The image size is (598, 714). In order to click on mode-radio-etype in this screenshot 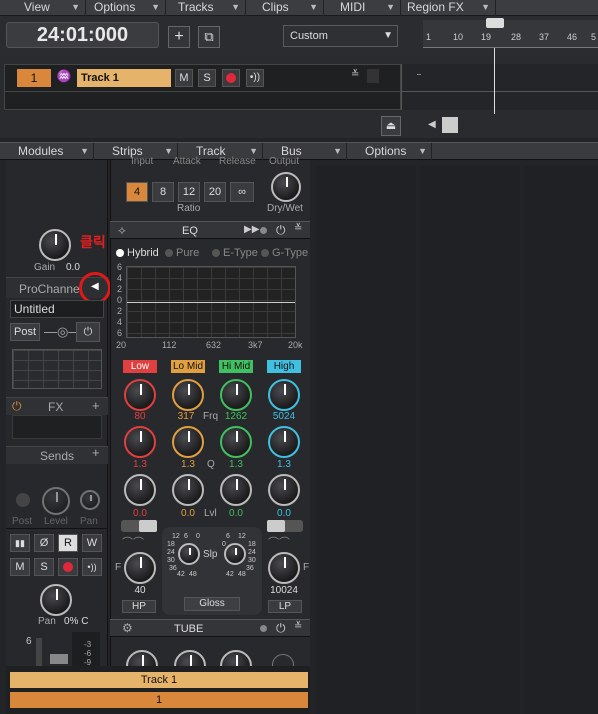, I will do `click(216, 253)`.